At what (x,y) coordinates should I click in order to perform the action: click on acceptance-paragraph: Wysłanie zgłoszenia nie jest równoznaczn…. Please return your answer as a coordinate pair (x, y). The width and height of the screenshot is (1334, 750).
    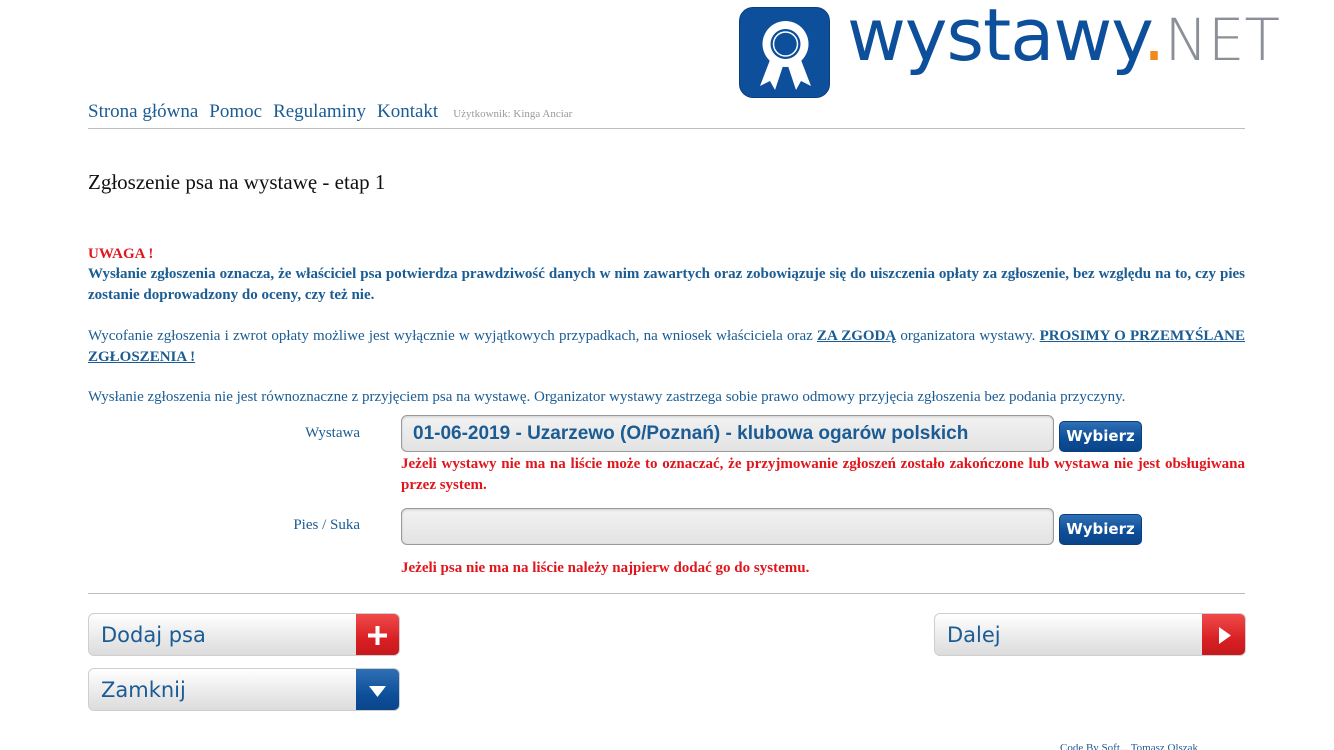
    Looking at the image, I should click on (607, 397).